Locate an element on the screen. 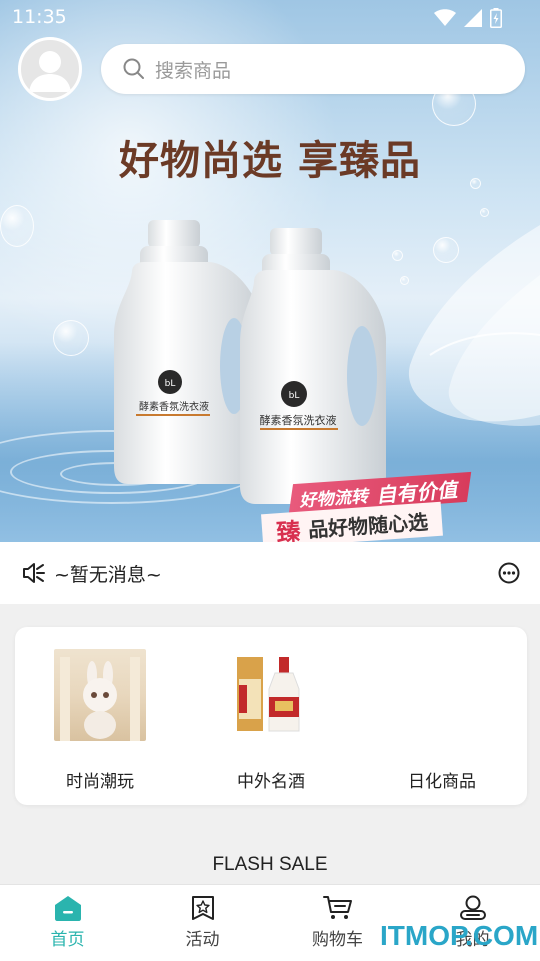 This screenshot has height=961, width=540. tab-label: 购物车 is located at coordinates (337, 940).